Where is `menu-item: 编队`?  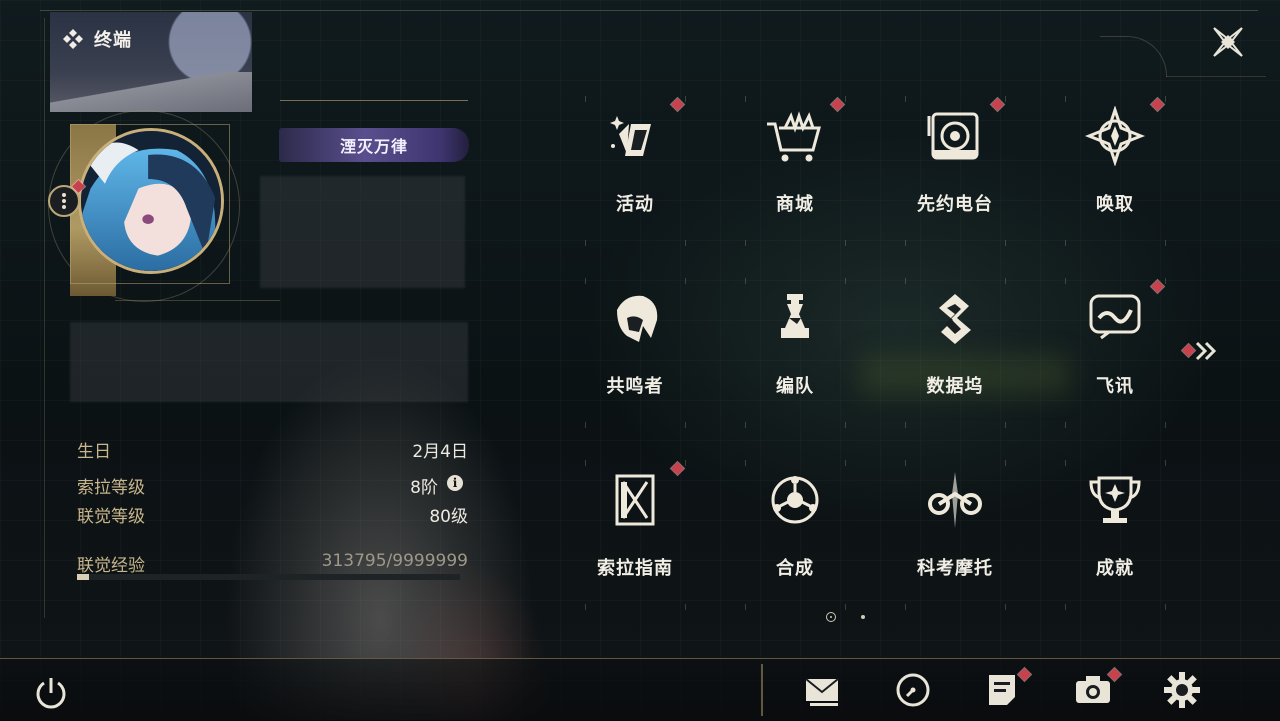
menu-item: 编队 is located at coordinates (795, 353).